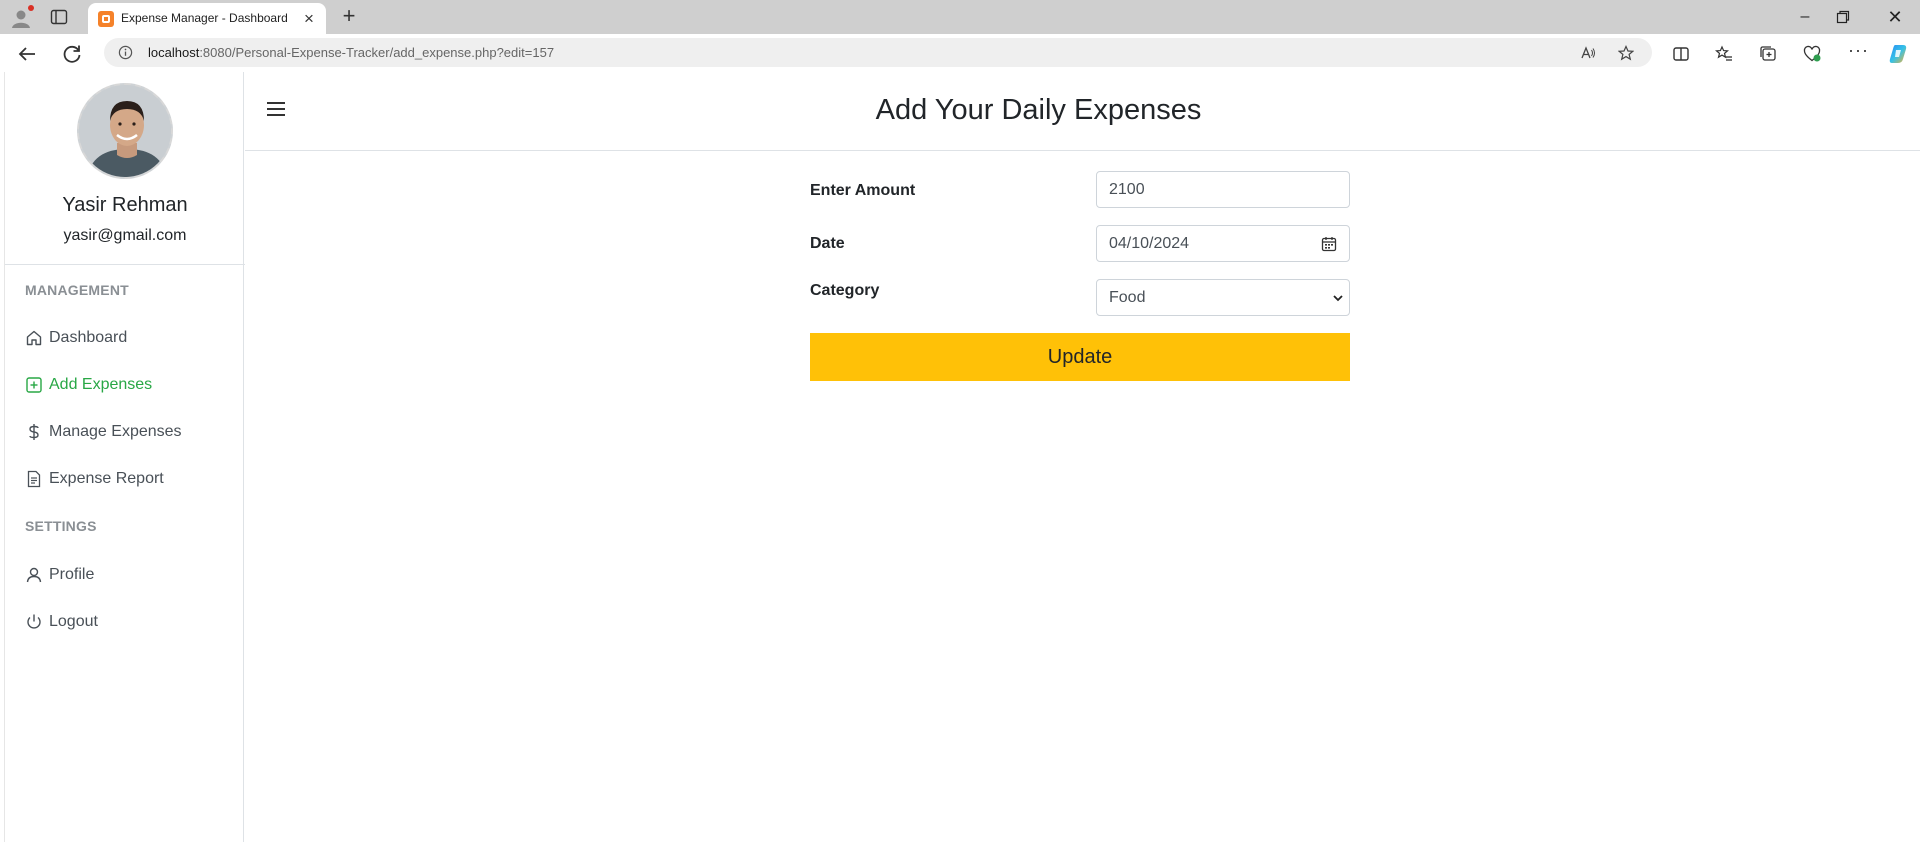 The image size is (1920, 842). I want to click on date-input: 04/10/2024, so click(1223, 243).